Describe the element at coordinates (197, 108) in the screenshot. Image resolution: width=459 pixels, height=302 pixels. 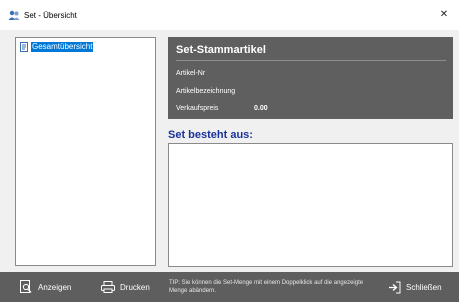
I see `verkaufspreis-label: Verkaufspreis` at that location.